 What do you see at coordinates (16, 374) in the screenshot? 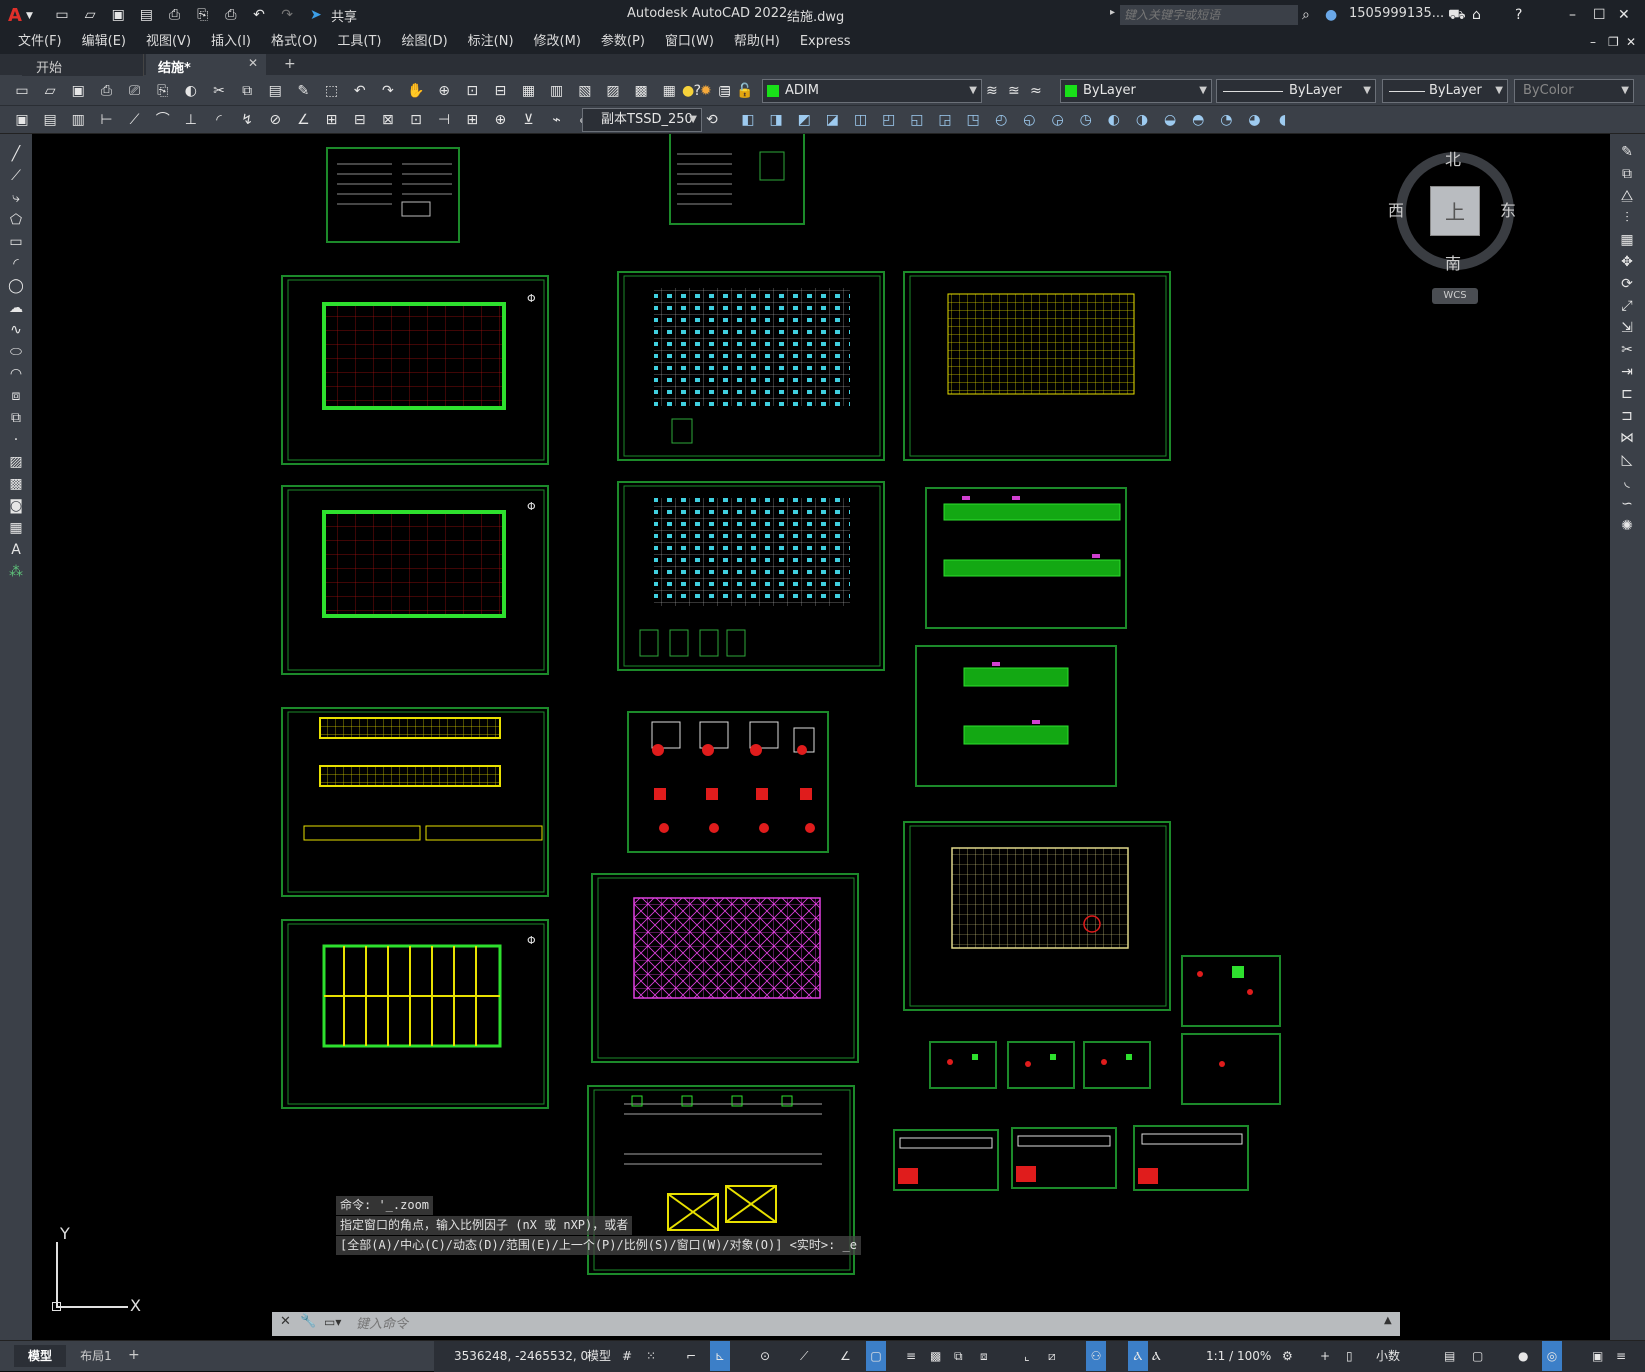
I see `ellipse-arc-icon: ◠` at bounding box center [16, 374].